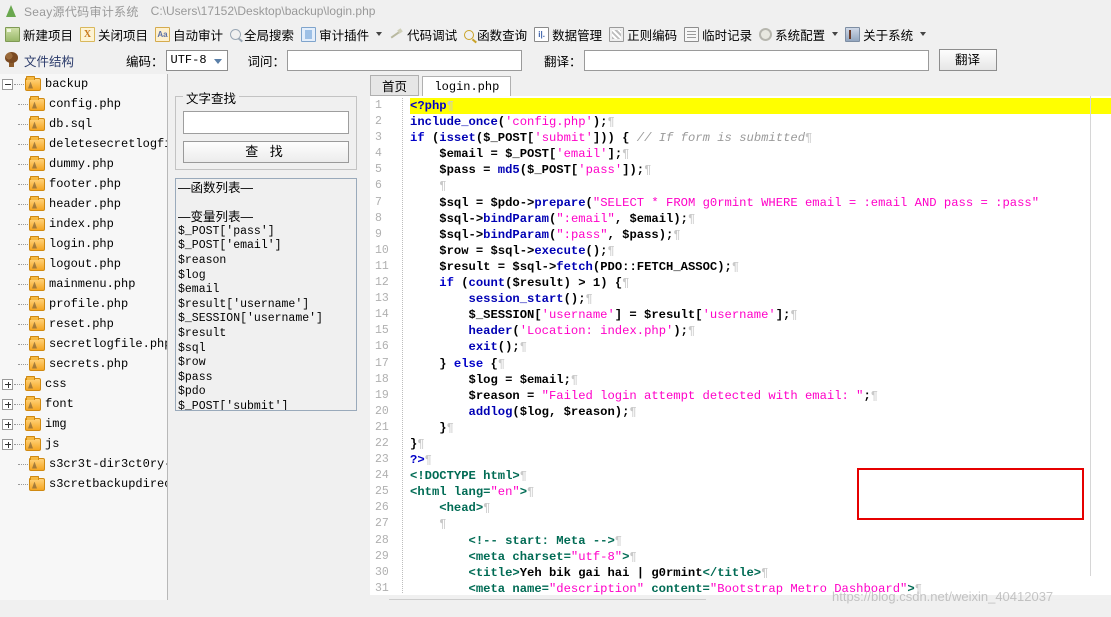 This screenshot has width=1111, height=617. What do you see at coordinates (266, 122) in the screenshot?
I see `find-input` at bounding box center [266, 122].